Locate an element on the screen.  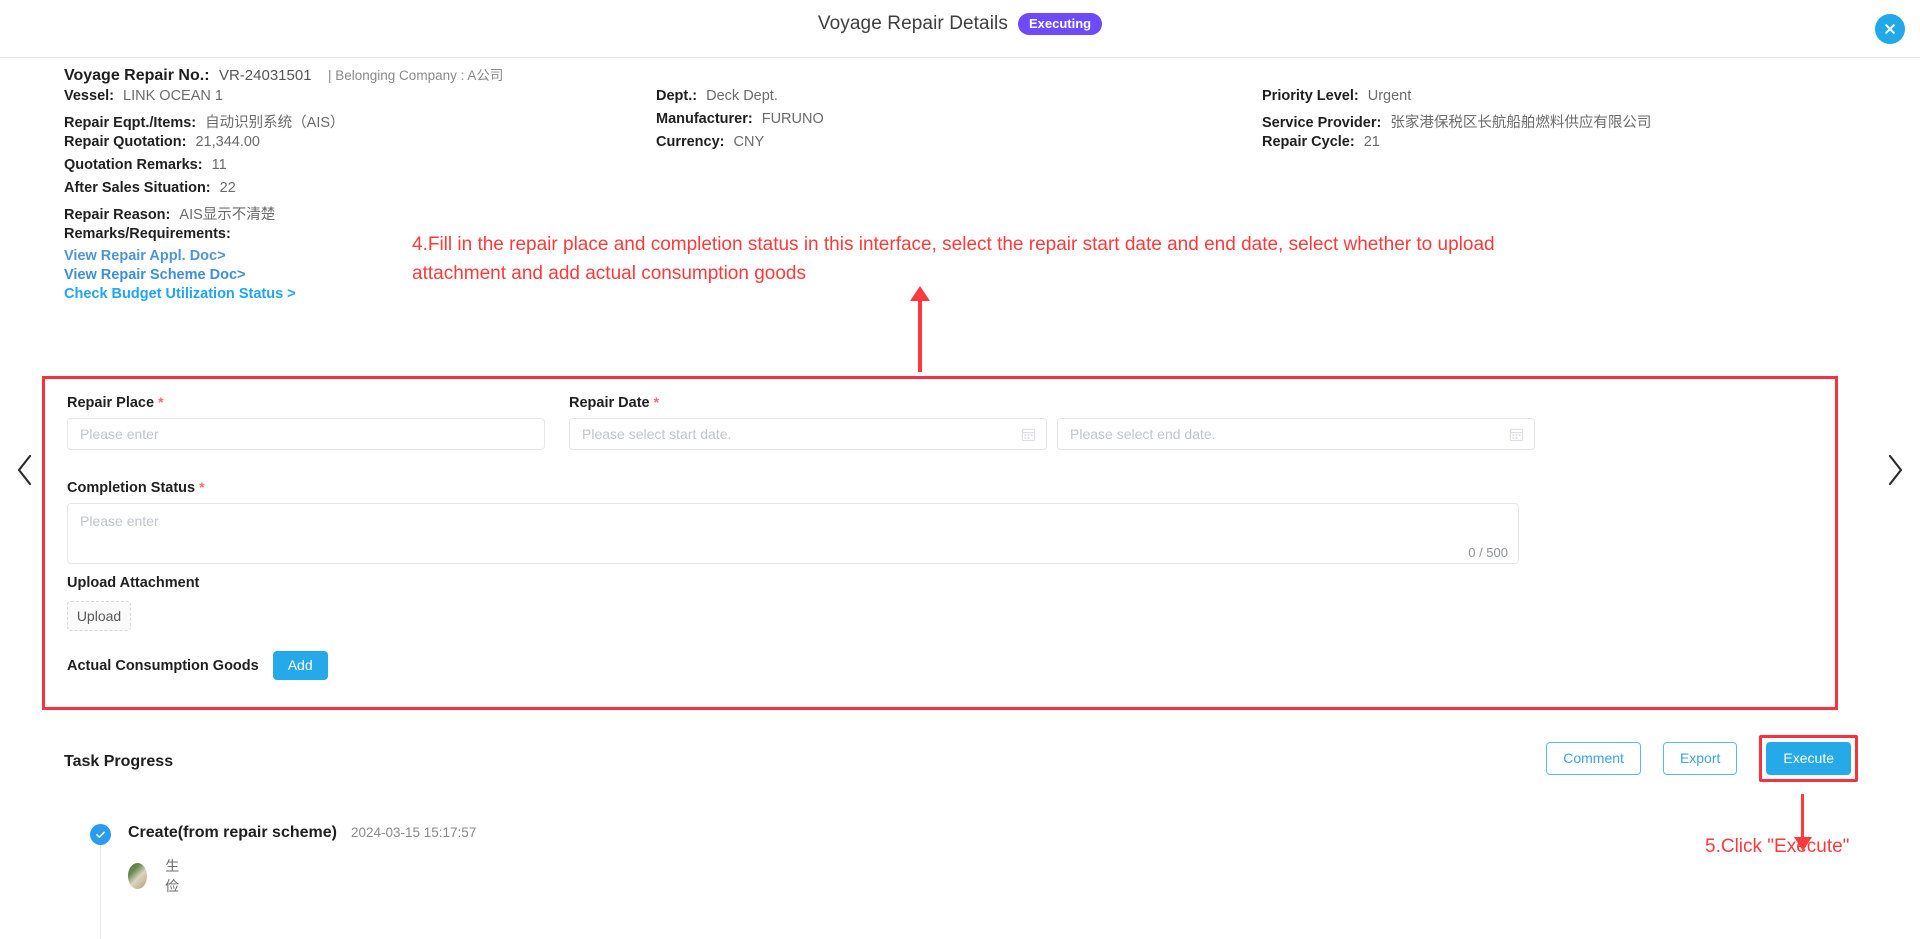
timeline-connector is located at coordinates (100, 888).